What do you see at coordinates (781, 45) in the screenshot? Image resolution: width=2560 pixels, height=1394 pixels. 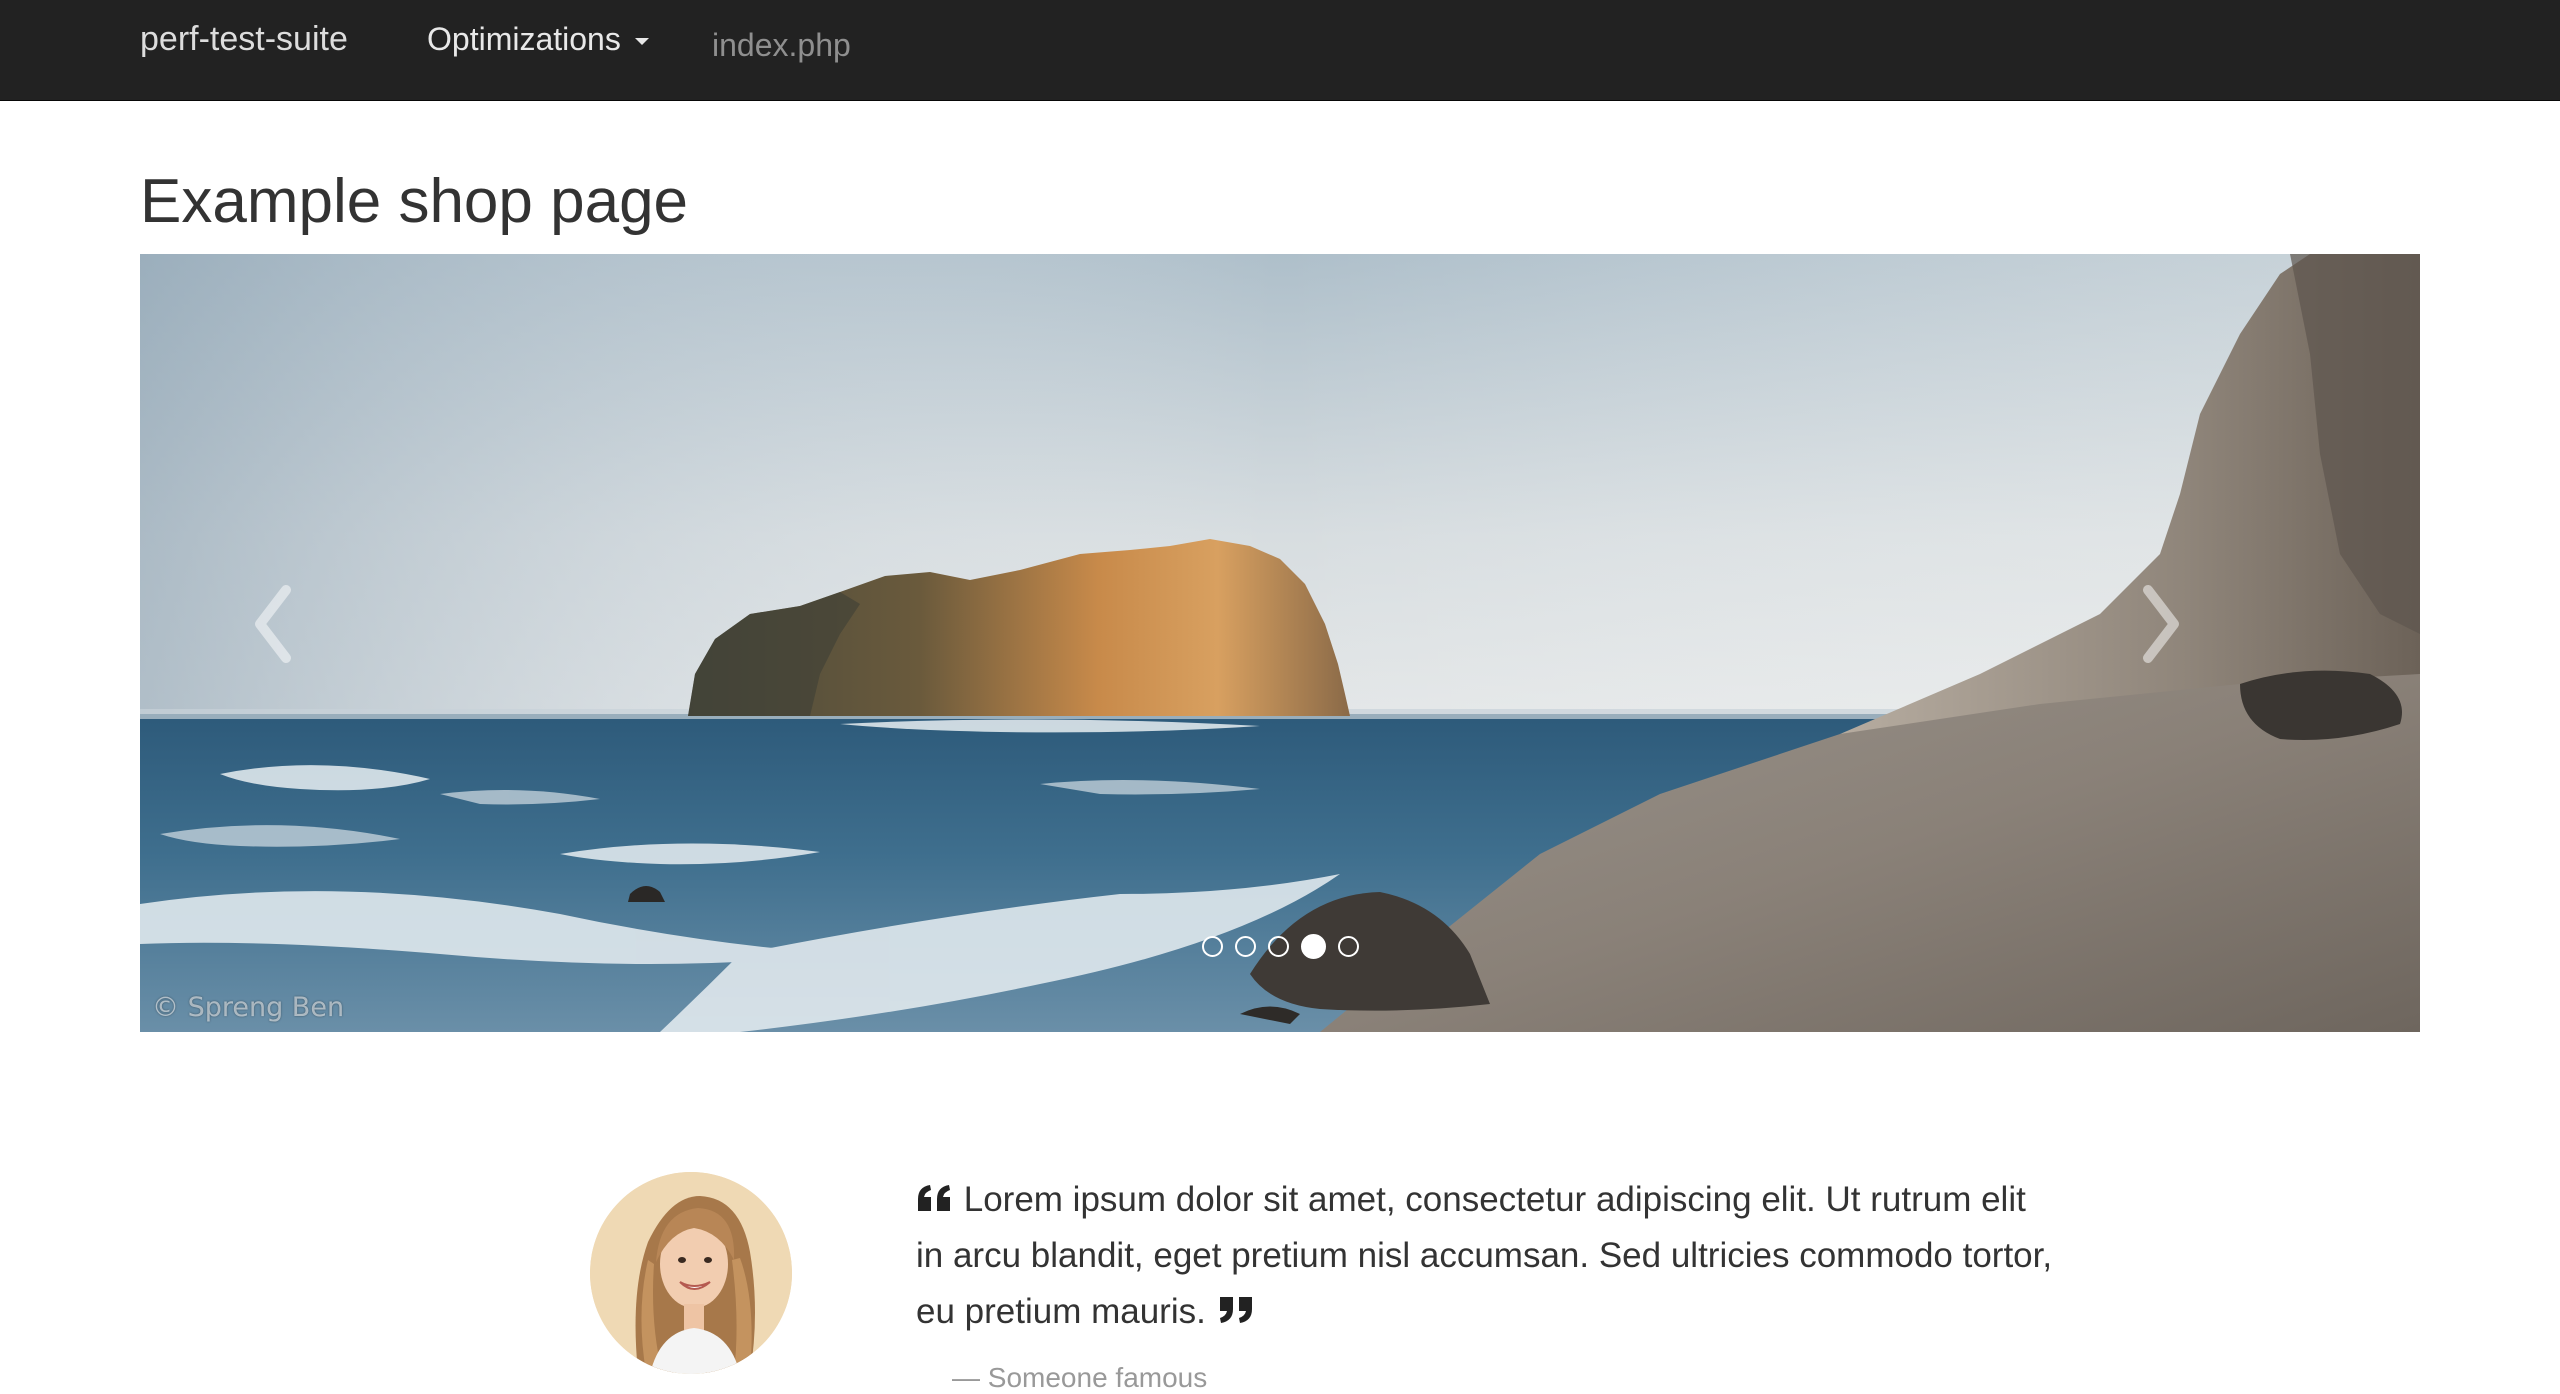 I see `current-page-label: index.php` at bounding box center [781, 45].